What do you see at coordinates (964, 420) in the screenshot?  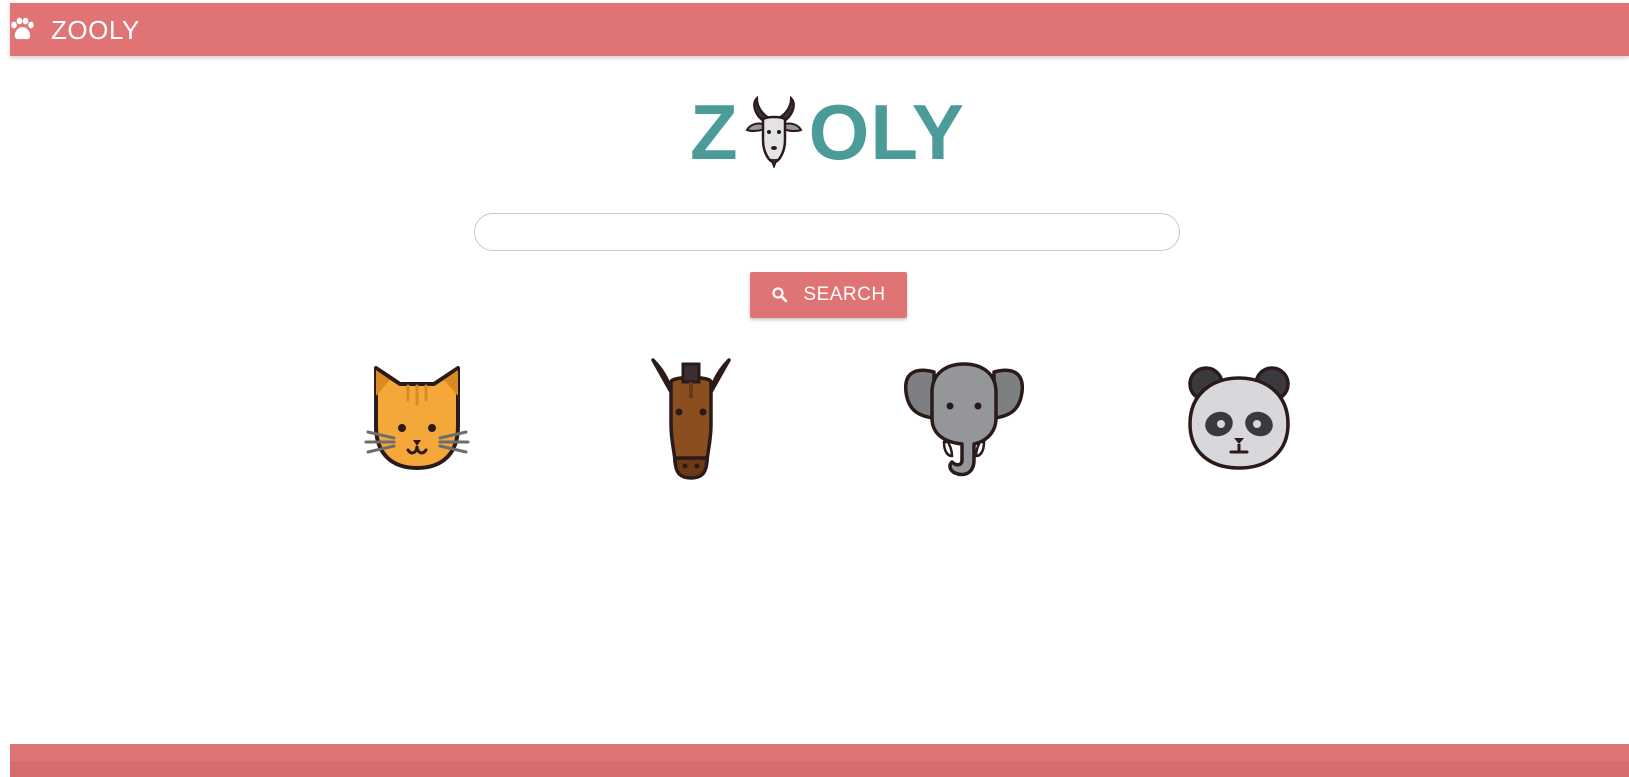 I see `elephant-icon` at bounding box center [964, 420].